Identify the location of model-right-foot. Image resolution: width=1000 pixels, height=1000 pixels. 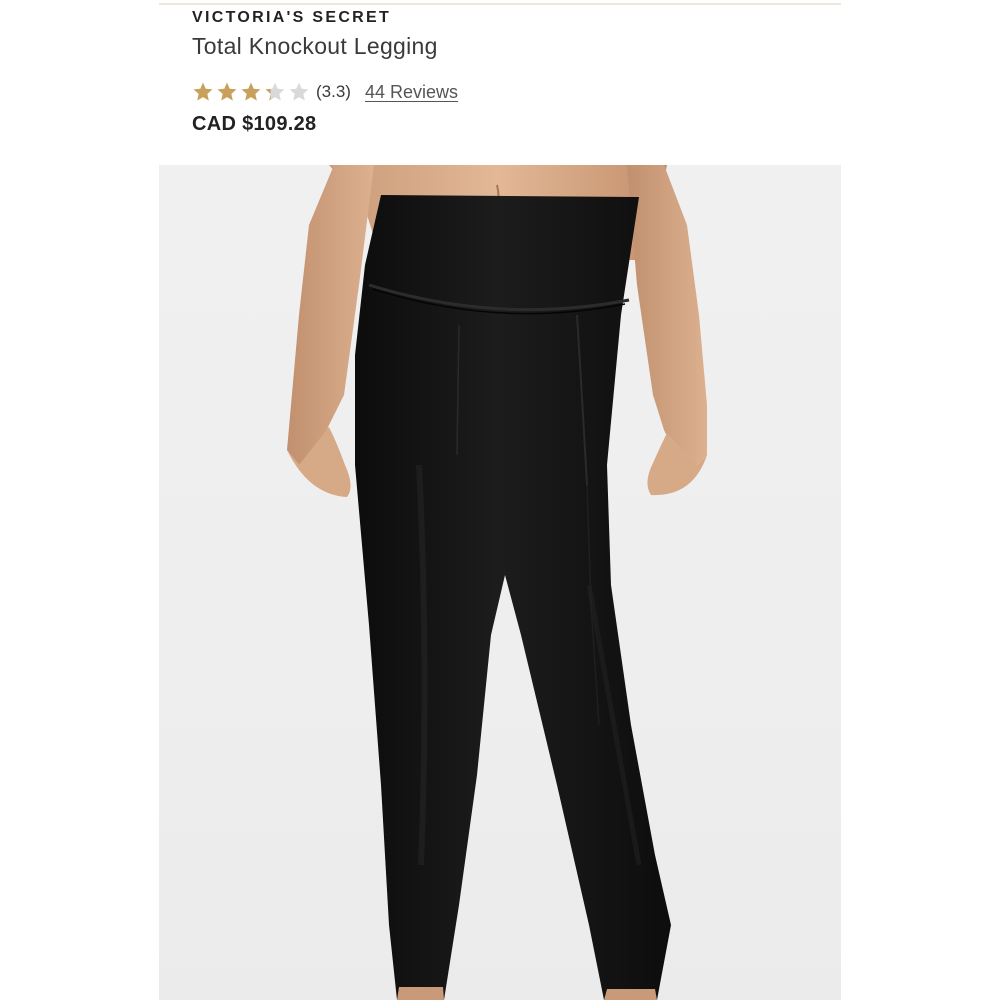
(630, 994).